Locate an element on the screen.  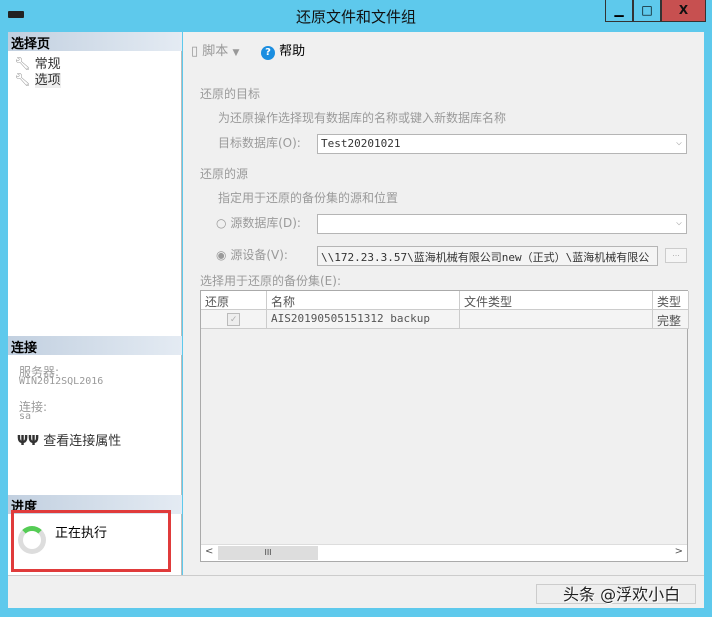
view-connection-properties-link: ΨΨ 查看连接属性 is located at coordinates (69, 439).